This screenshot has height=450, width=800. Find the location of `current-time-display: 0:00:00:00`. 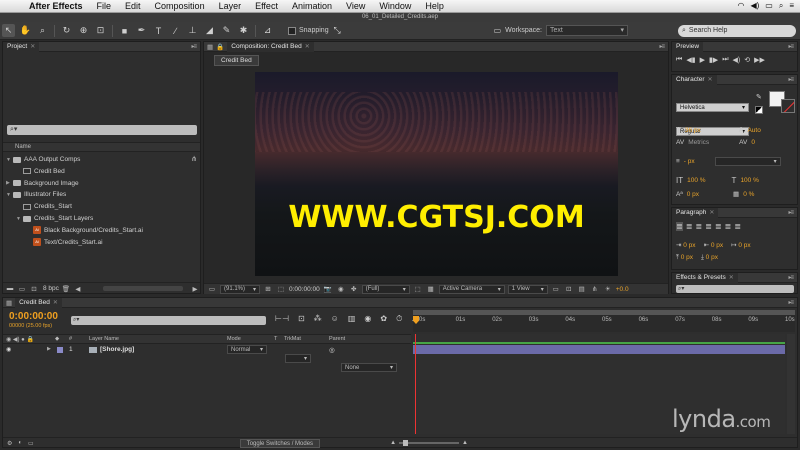

current-time-display: 0:00:00:00 is located at coordinates (304, 289).